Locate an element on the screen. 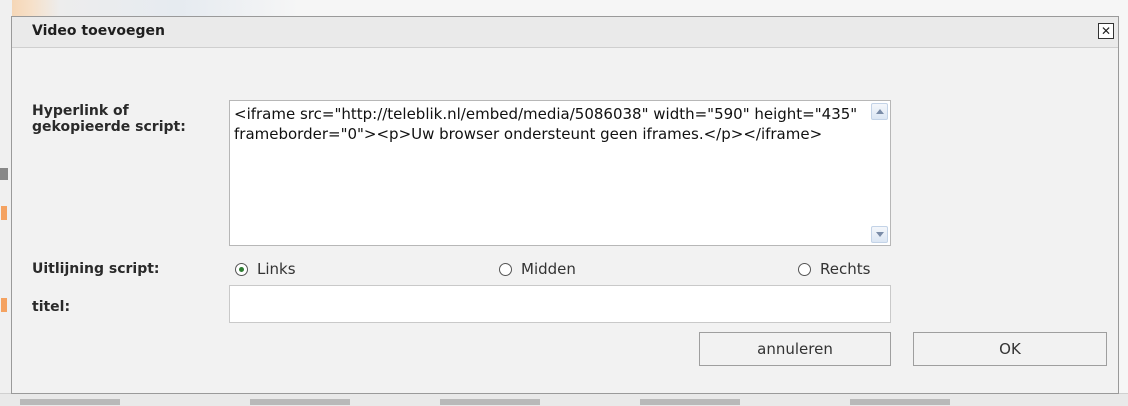  scroll-down-icon is located at coordinates (879, 234).